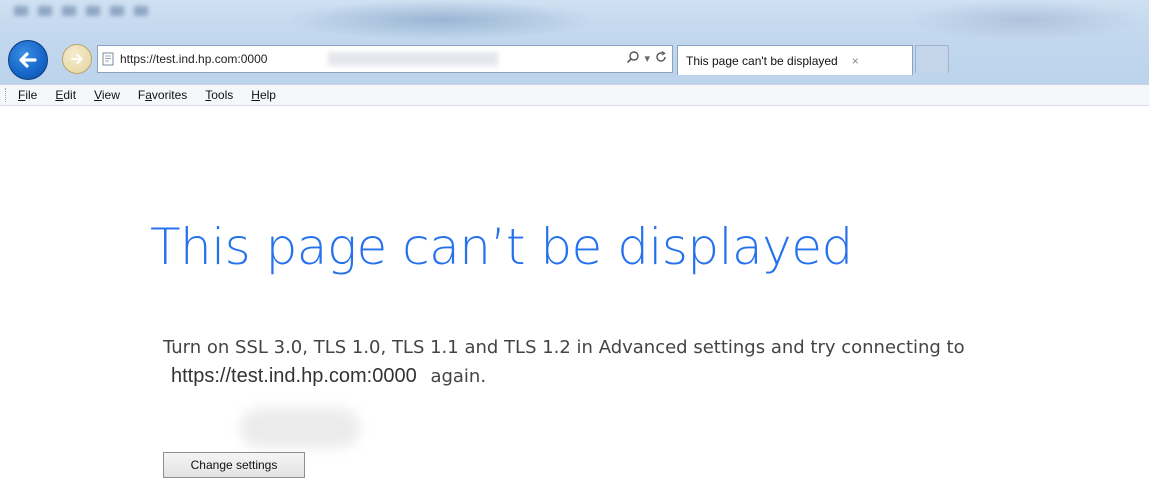 The image size is (1149, 481). Describe the element at coordinates (255, 95) in the screenshot. I see `menu-item-label: H` at that location.